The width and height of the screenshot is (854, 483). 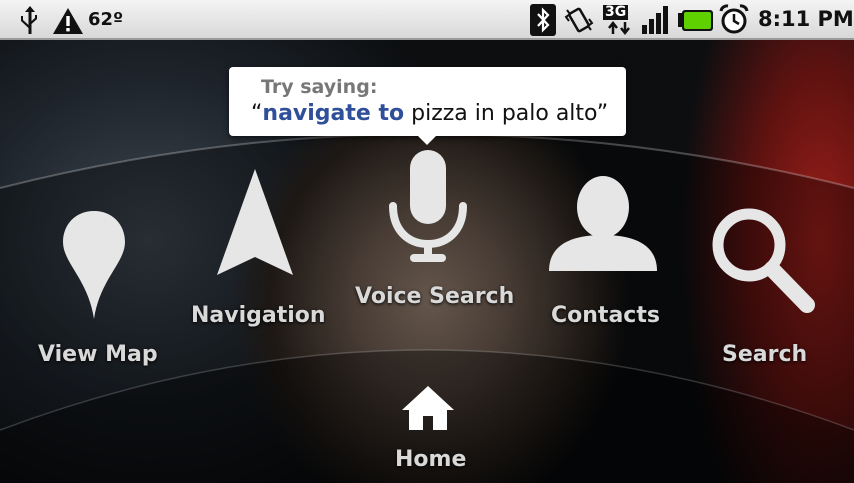 I want to click on home-label: Home, so click(x=431, y=459).